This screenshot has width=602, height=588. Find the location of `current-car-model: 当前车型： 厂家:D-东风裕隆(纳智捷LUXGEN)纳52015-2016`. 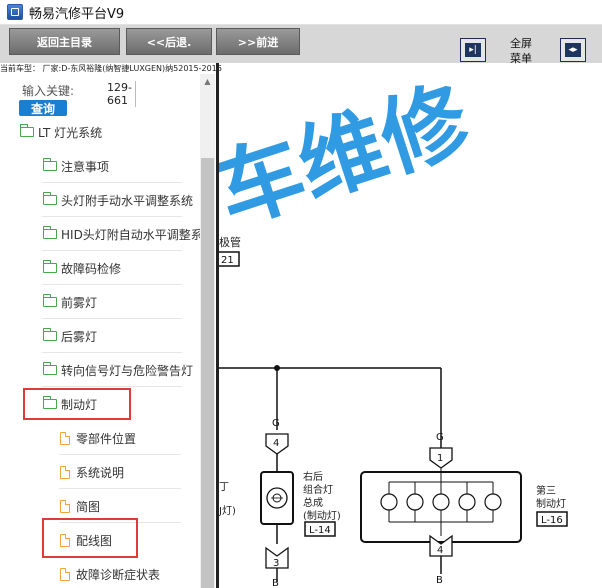

current-car-model: 当前车型： 厂家:D-东风裕隆(纳智捷LUXGEN)纳52015-2016 is located at coordinates (111, 68).